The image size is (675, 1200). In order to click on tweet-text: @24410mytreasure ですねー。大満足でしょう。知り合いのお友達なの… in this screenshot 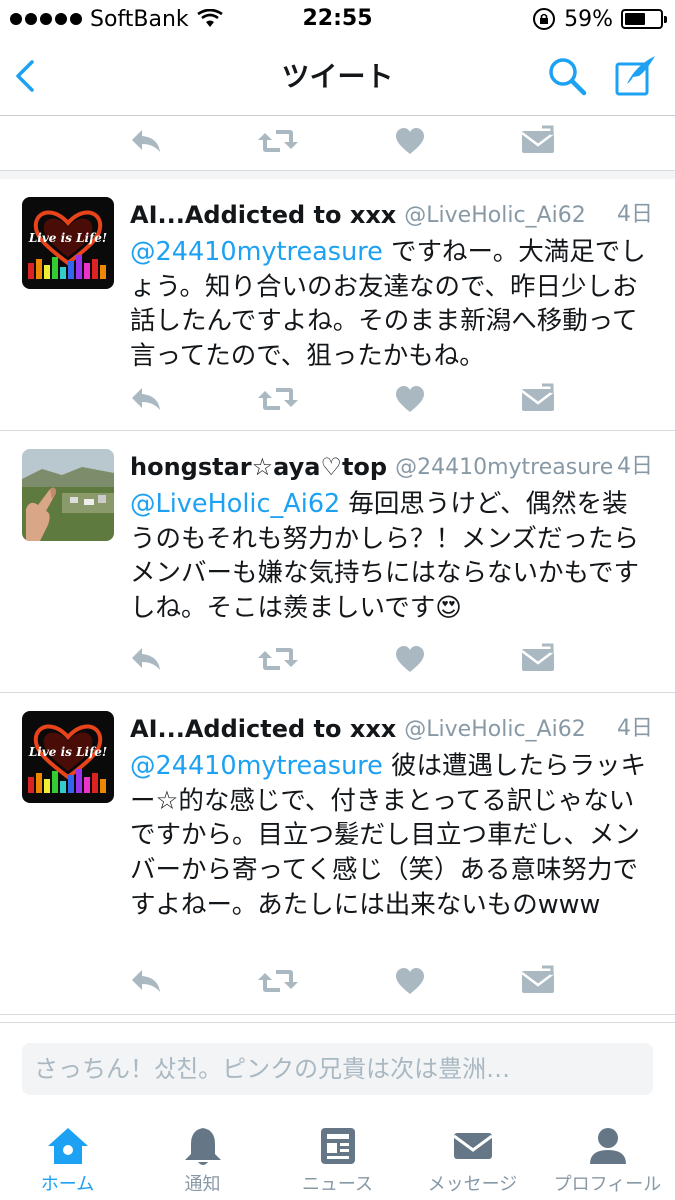, I will do `click(390, 304)`.